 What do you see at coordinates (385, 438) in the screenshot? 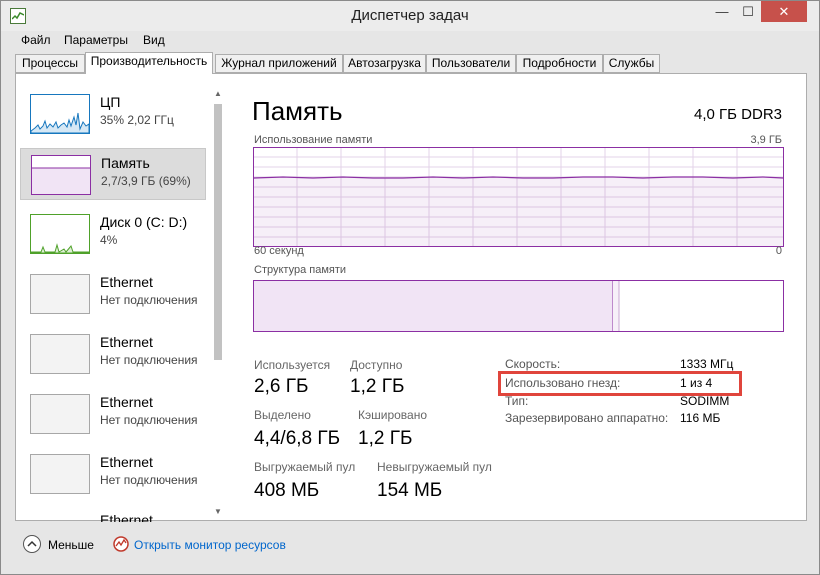
I see `cached-value: 1,2 ГБ` at bounding box center [385, 438].